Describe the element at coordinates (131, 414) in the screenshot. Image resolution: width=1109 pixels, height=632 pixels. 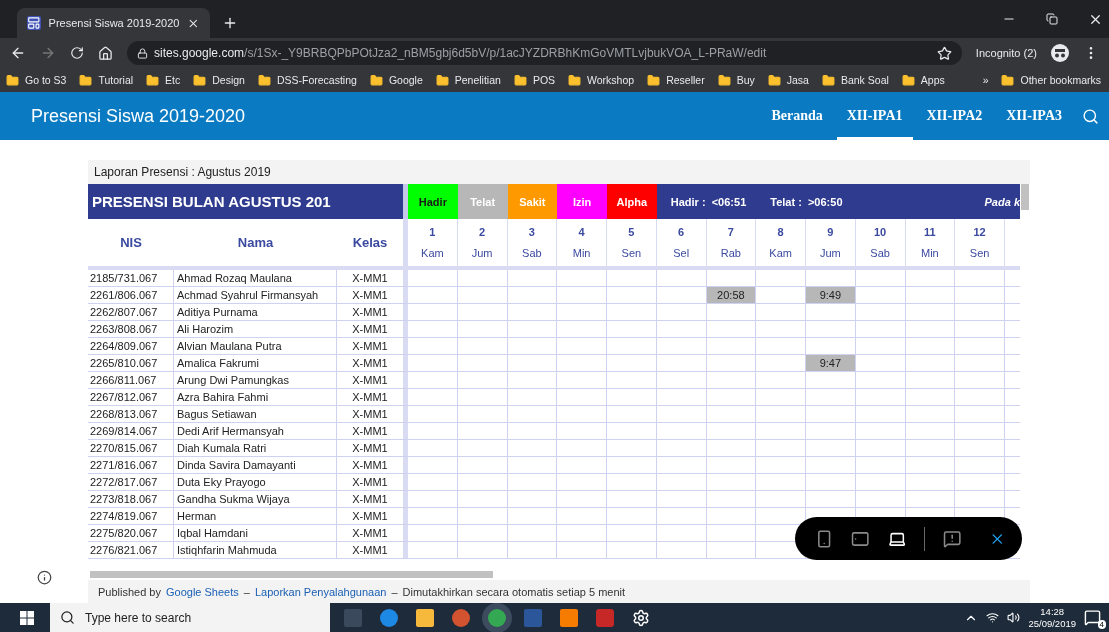
I see `table-cell: 2268/813.067` at that location.